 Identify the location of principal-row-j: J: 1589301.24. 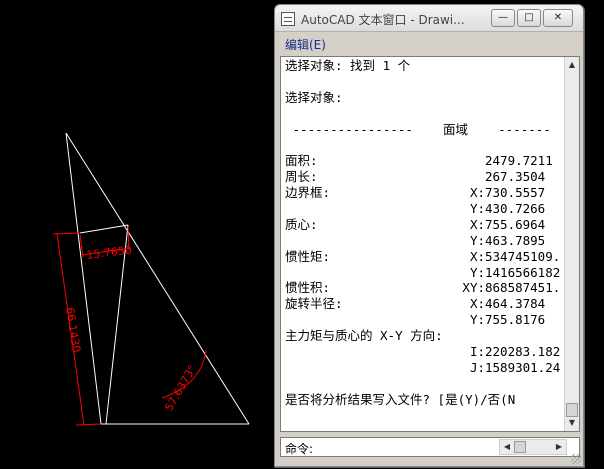
(423, 368).